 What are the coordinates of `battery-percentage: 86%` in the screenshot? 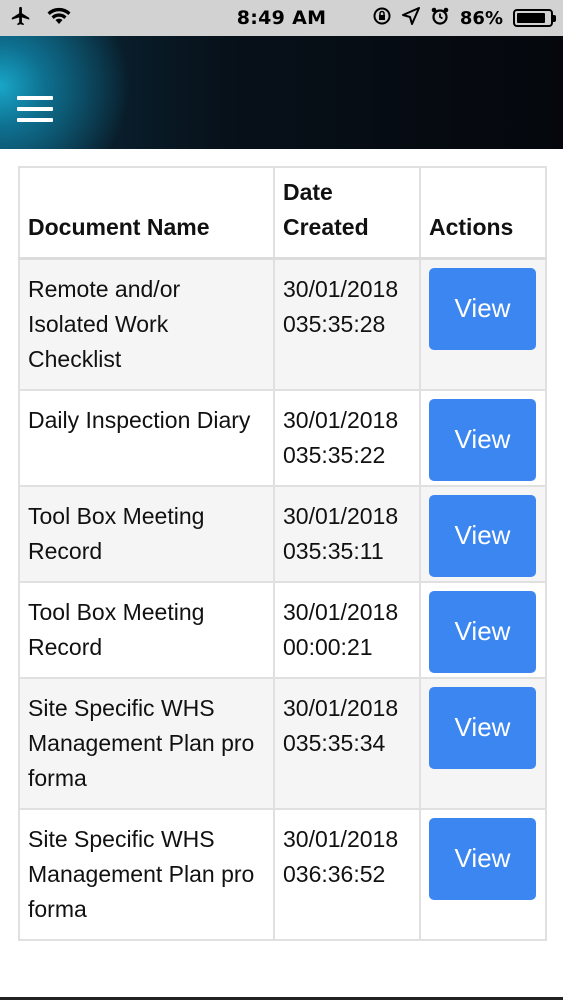 It's located at (481, 18).